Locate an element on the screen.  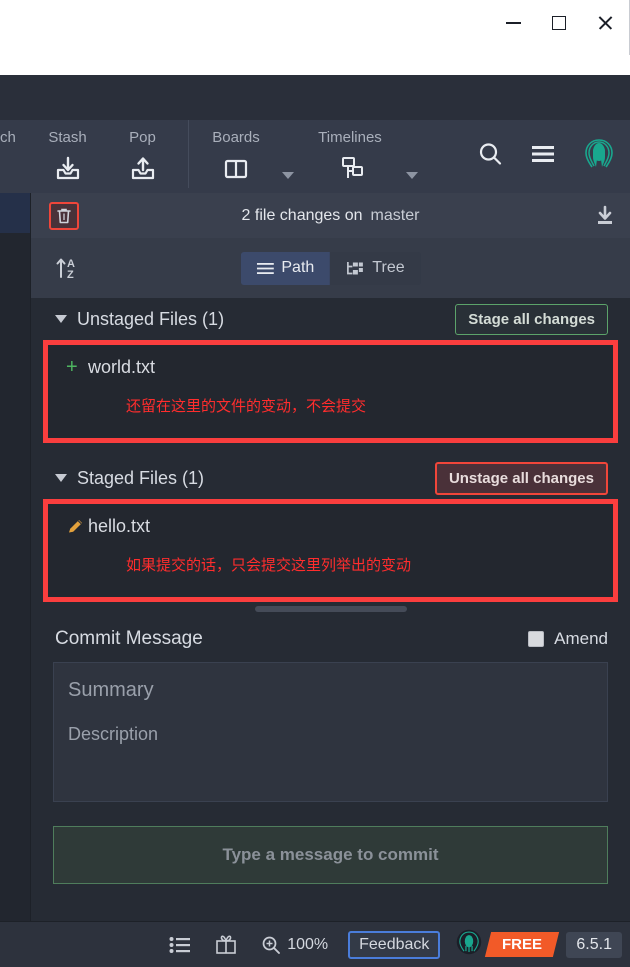
unstage-all-changes-button: Unstage all changes is located at coordinates (521, 478).